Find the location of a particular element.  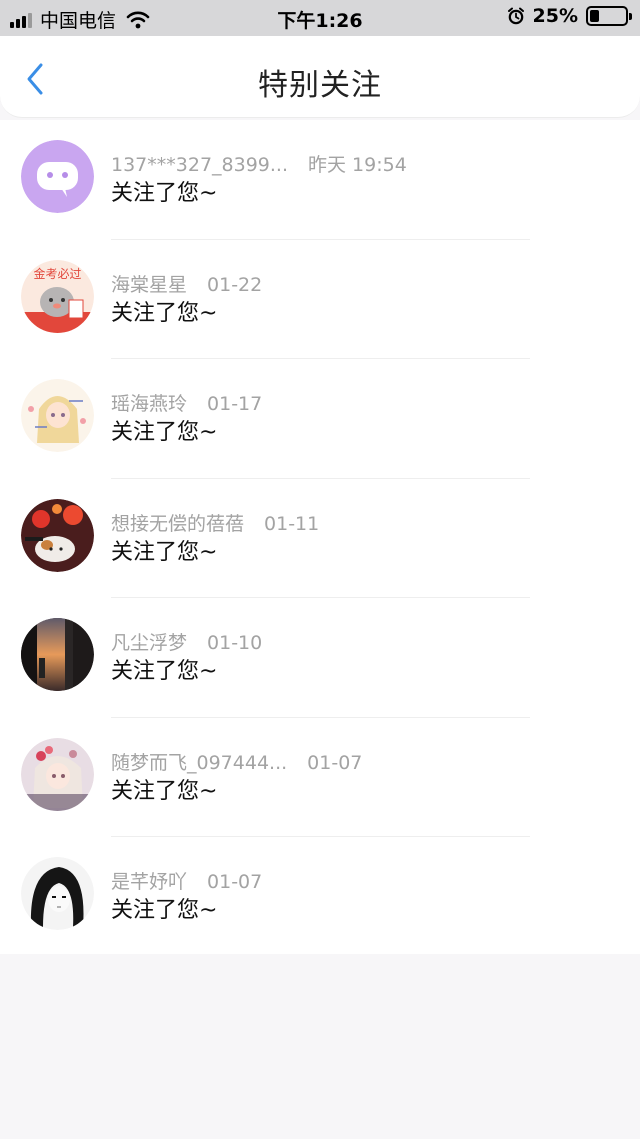

item-meta: 是芊妤吖 01-07 is located at coordinates (186, 880).